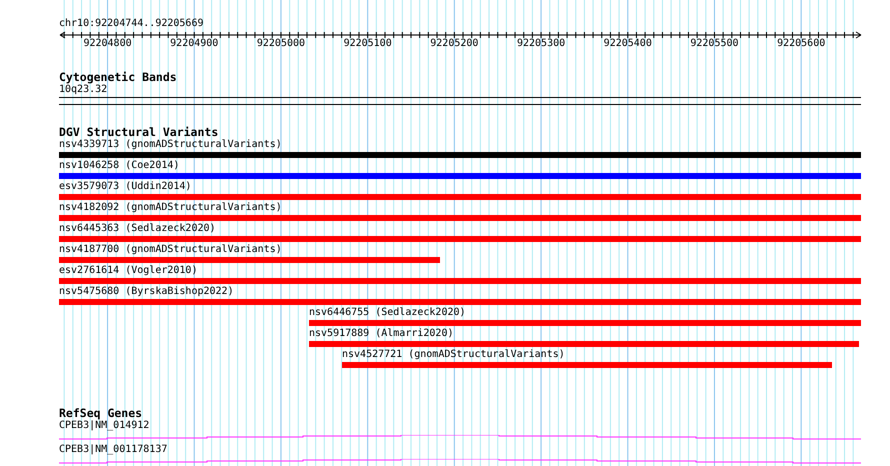 Image resolution: width=890 pixels, height=466 pixels. What do you see at coordinates (125, 186) in the screenshot?
I see `variant-label: esv3579073 (Uddin2014)` at bounding box center [125, 186].